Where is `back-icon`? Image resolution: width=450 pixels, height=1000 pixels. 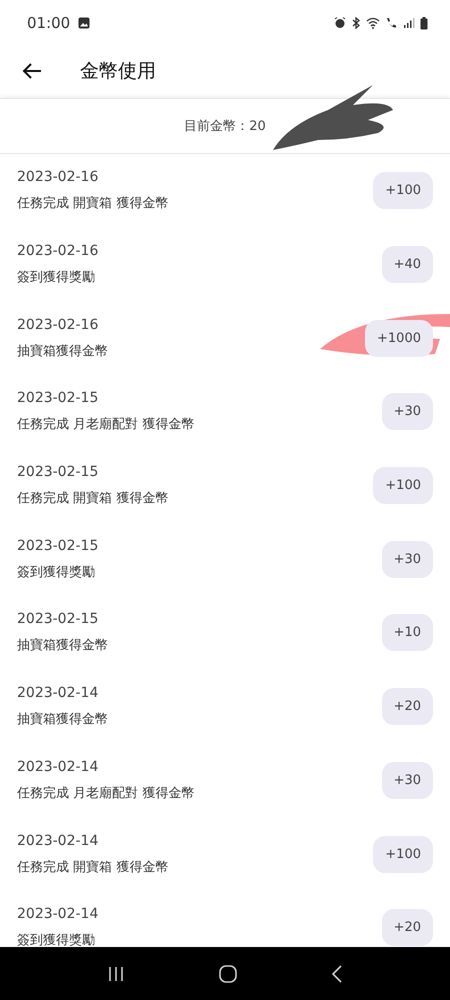
back-icon is located at coordinates (337, 973).